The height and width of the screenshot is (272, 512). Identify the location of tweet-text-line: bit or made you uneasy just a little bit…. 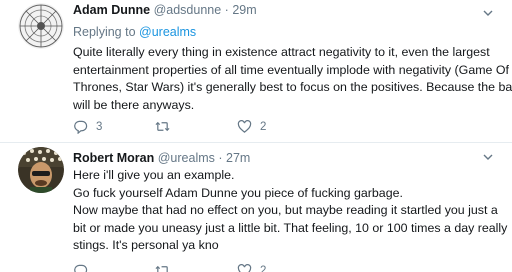
(290, 227).